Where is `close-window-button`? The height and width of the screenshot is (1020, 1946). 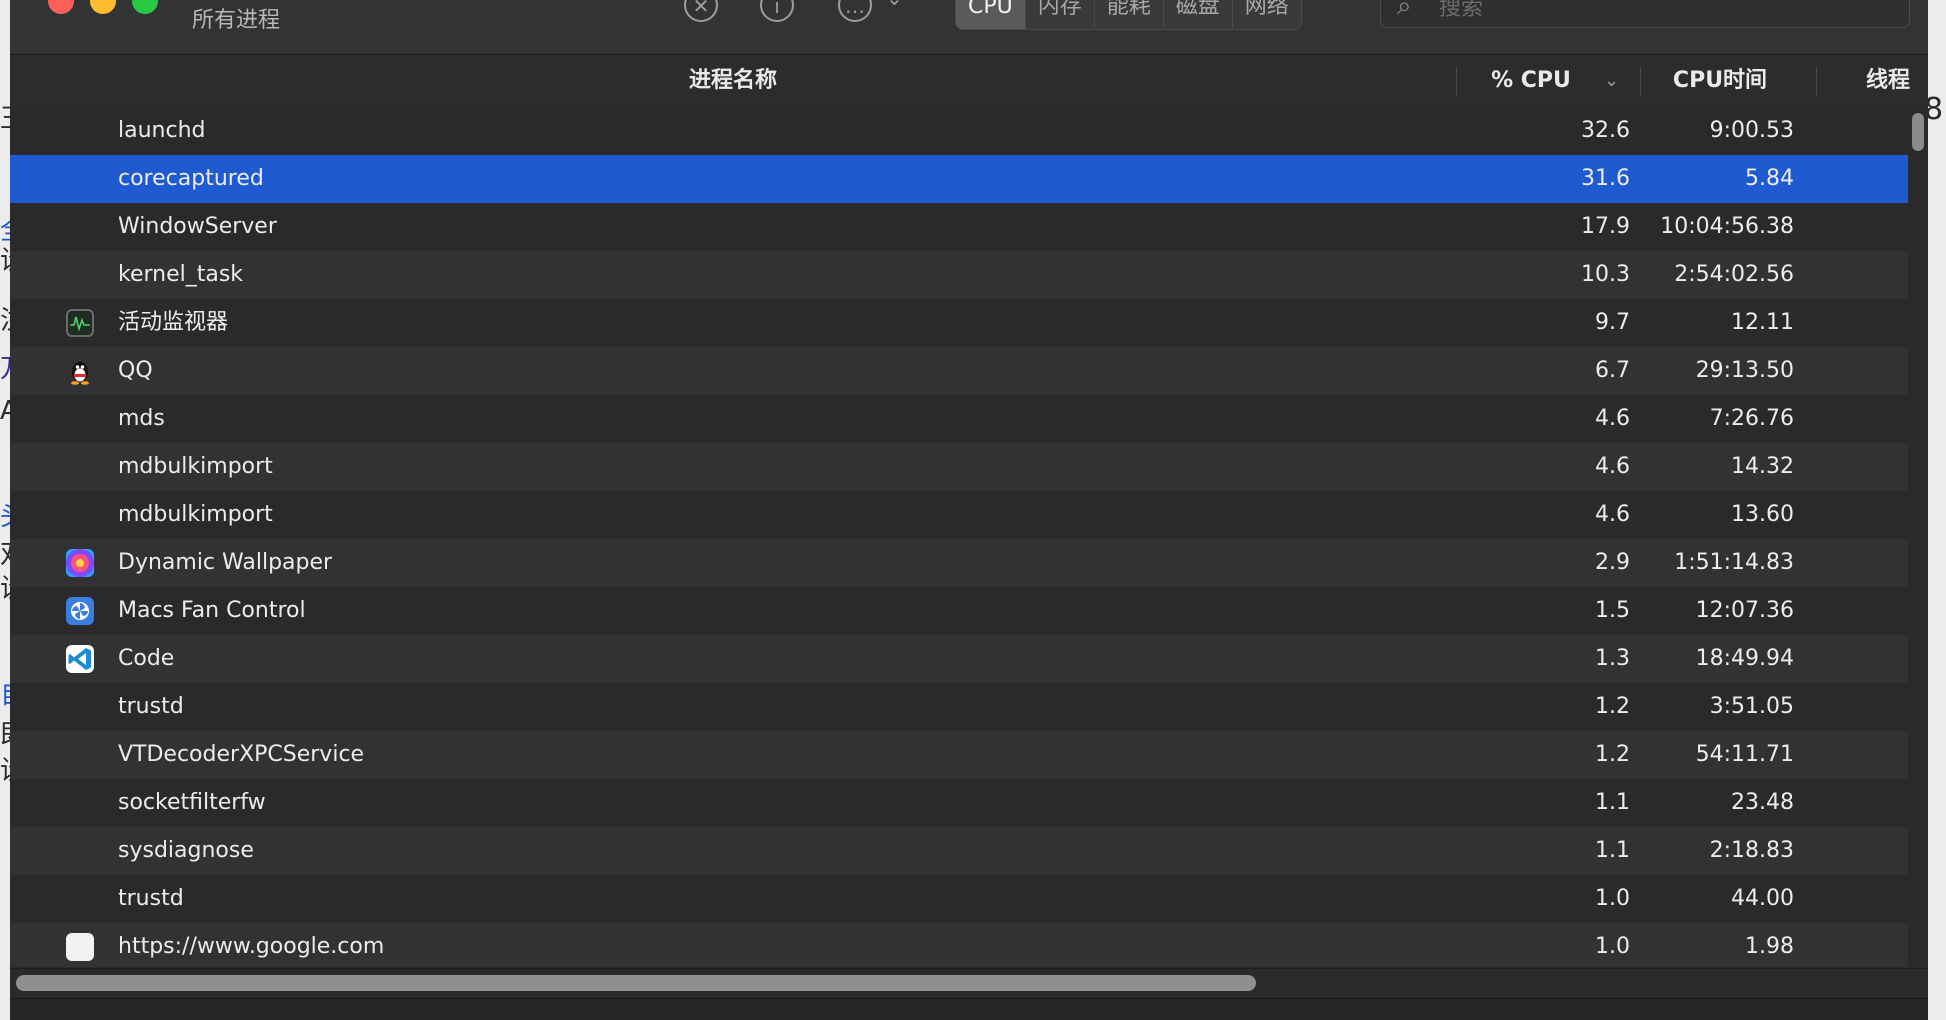 close-window-button is located at coordinates (61, 7).